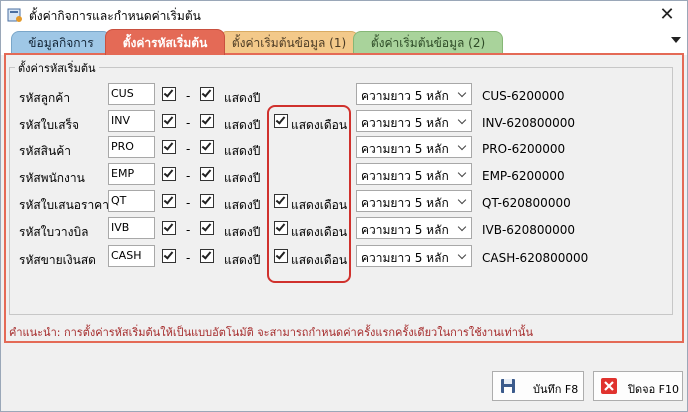 This screenshot has width=688, height=412. I want to click on app-icon, so click(14, 15).